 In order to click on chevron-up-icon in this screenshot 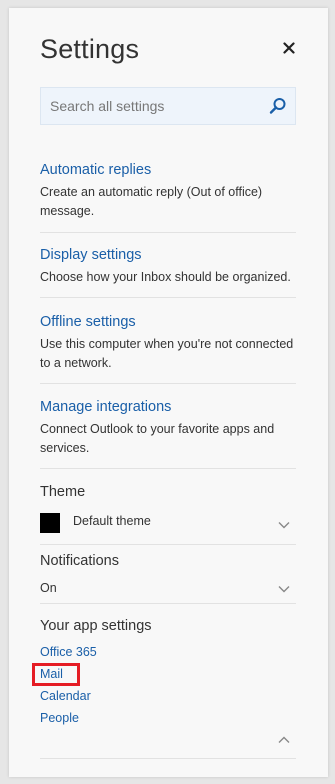, I will do `click(284, 740)`.